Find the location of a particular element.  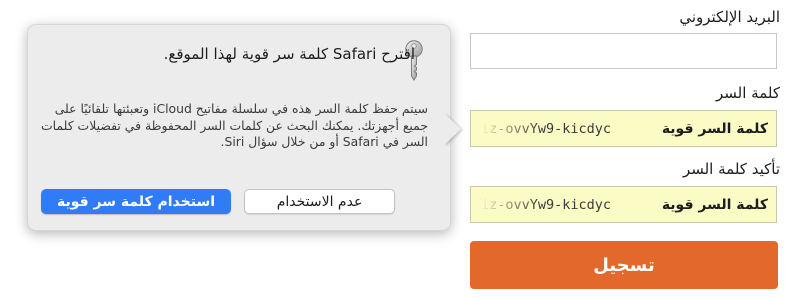

popover-arrow is located at coordinates (452, 129).